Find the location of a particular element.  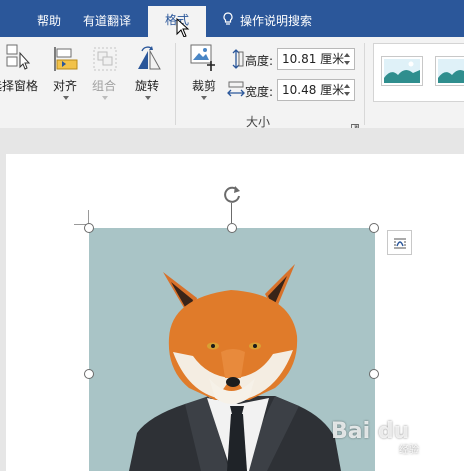

resize-handle-ne is located at coordinates (374, 228).